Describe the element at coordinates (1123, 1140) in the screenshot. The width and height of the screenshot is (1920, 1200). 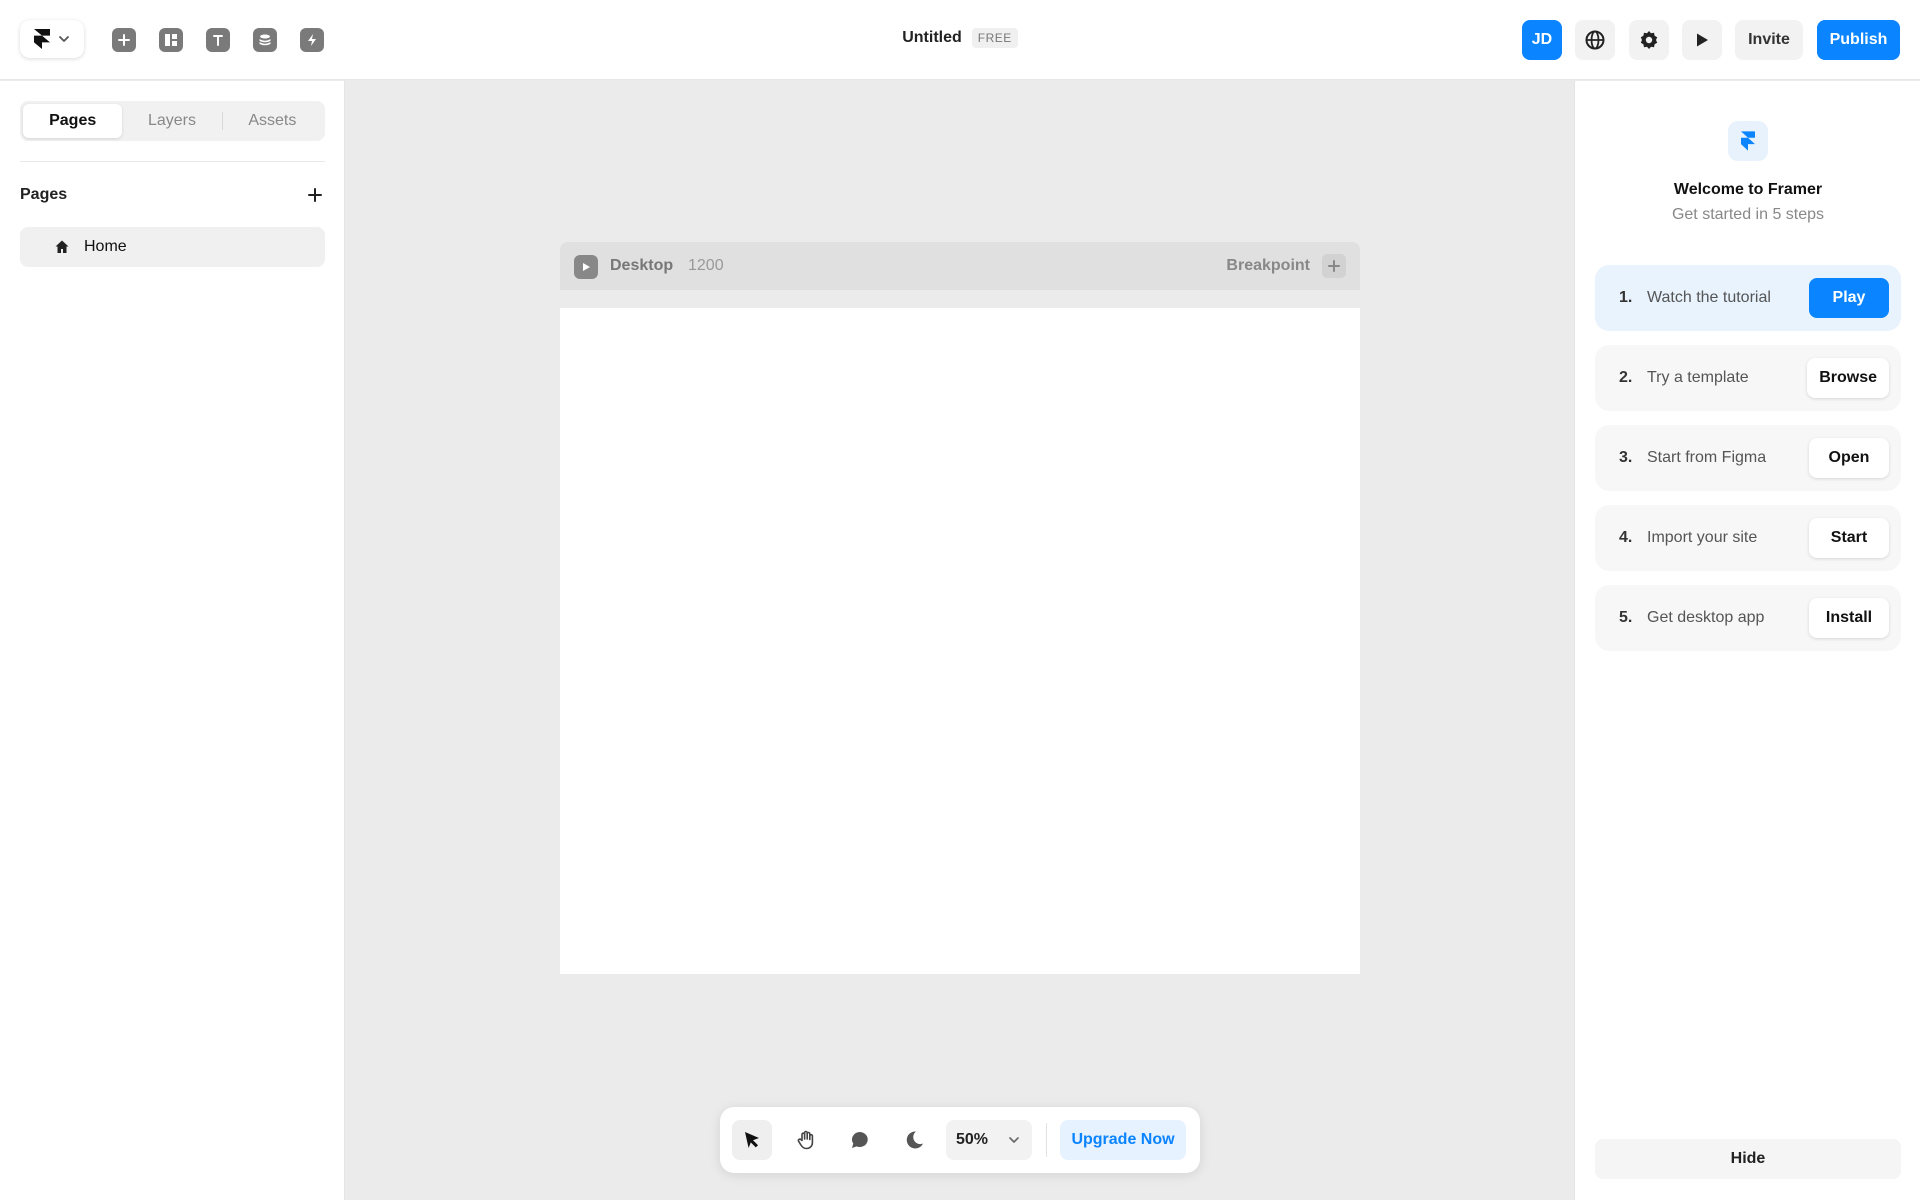
I see `upgrade-button: Upgrade Now` at that location.